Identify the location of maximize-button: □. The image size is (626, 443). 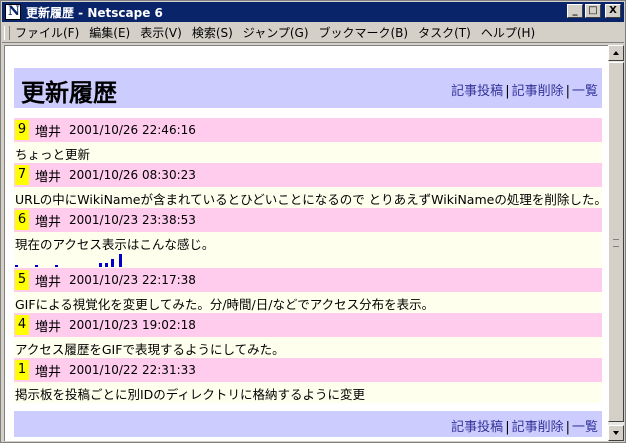
(593, 11).